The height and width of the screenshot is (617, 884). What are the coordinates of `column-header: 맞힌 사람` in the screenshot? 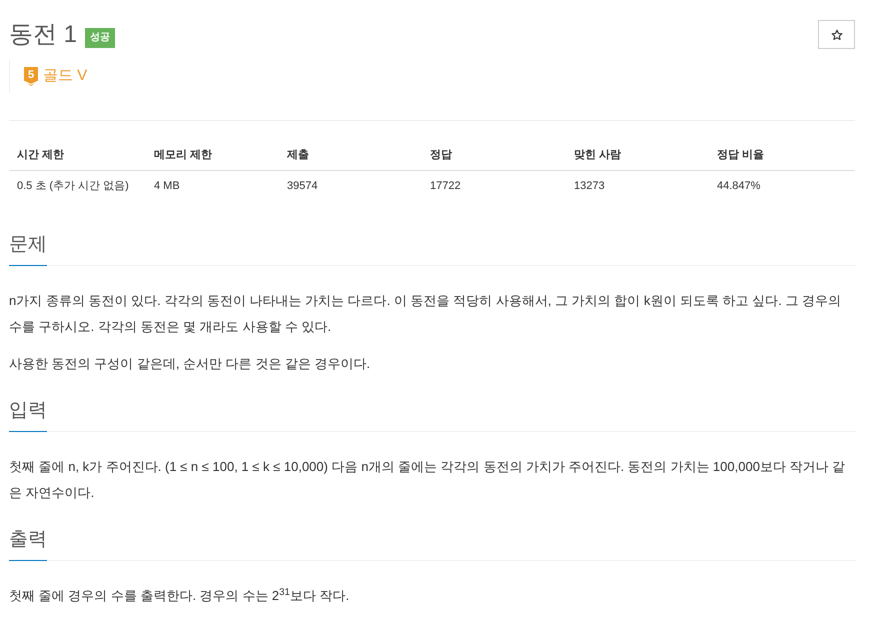 It's located at (637, 155).